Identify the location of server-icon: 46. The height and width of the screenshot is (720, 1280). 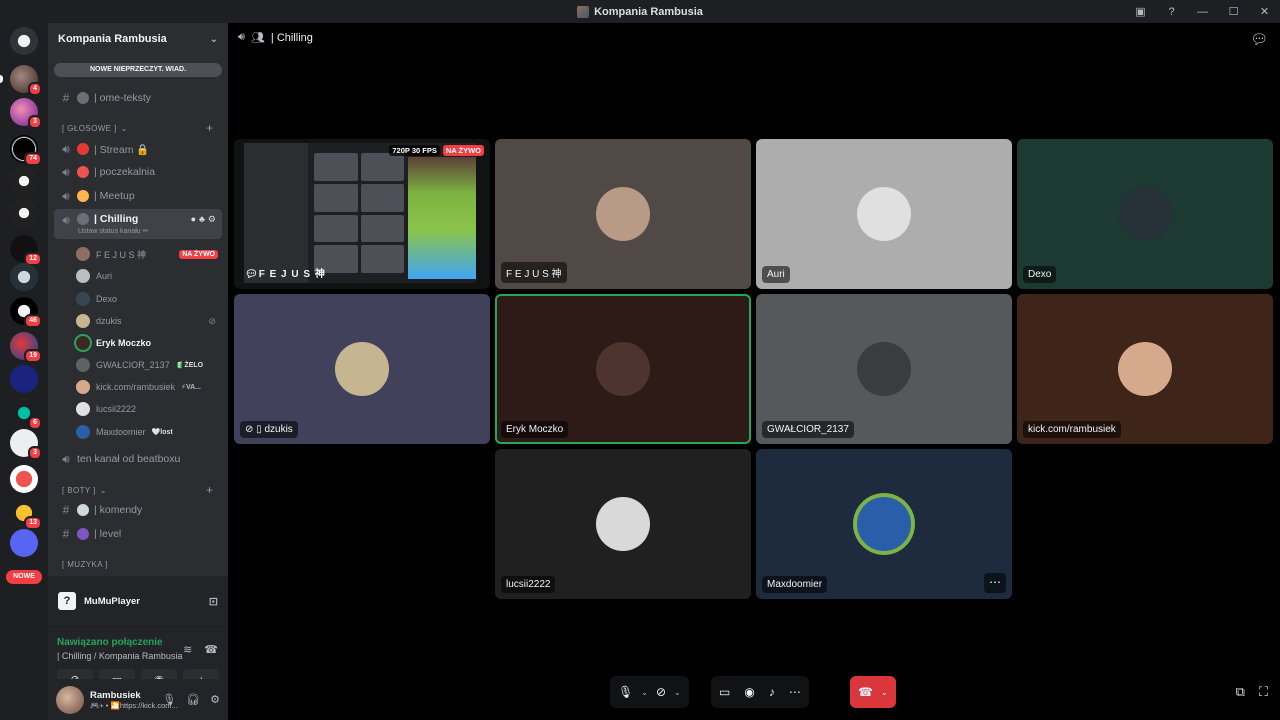
(26, 312).